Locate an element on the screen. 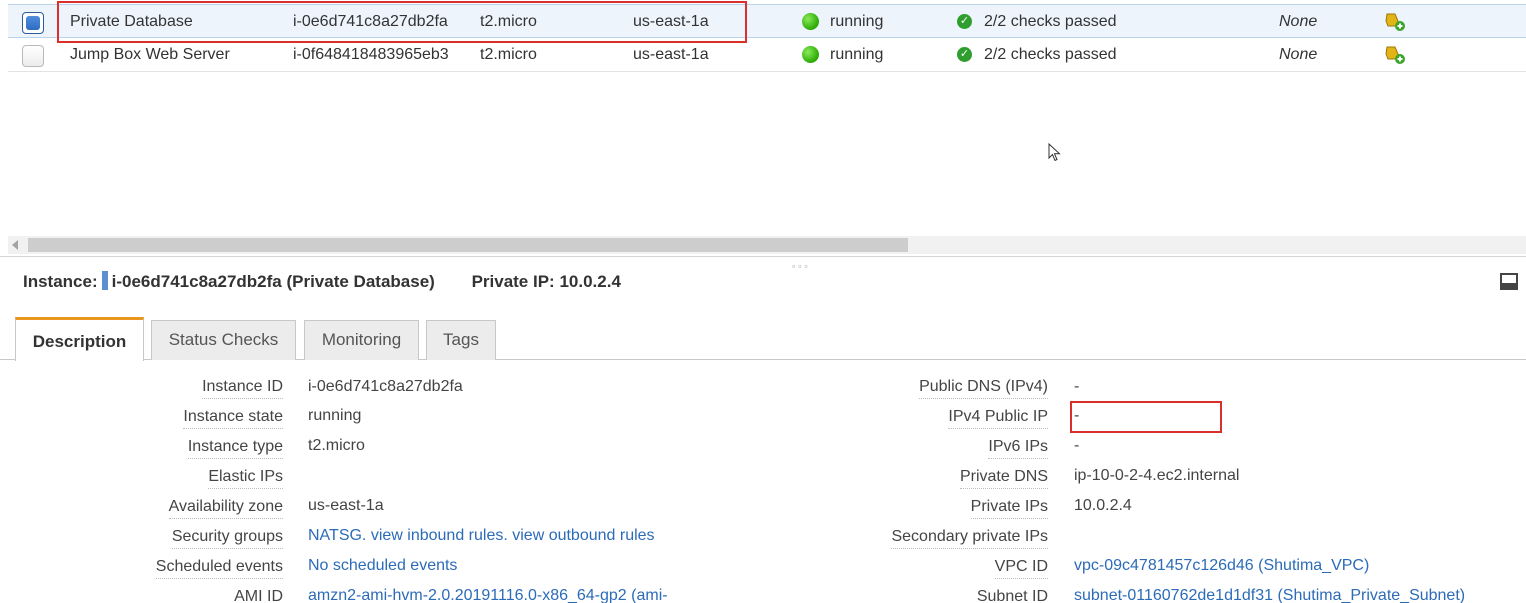 This screenshot has width=1526, height=603. minimize-panel-icon is located at coordinates (1509, 281).